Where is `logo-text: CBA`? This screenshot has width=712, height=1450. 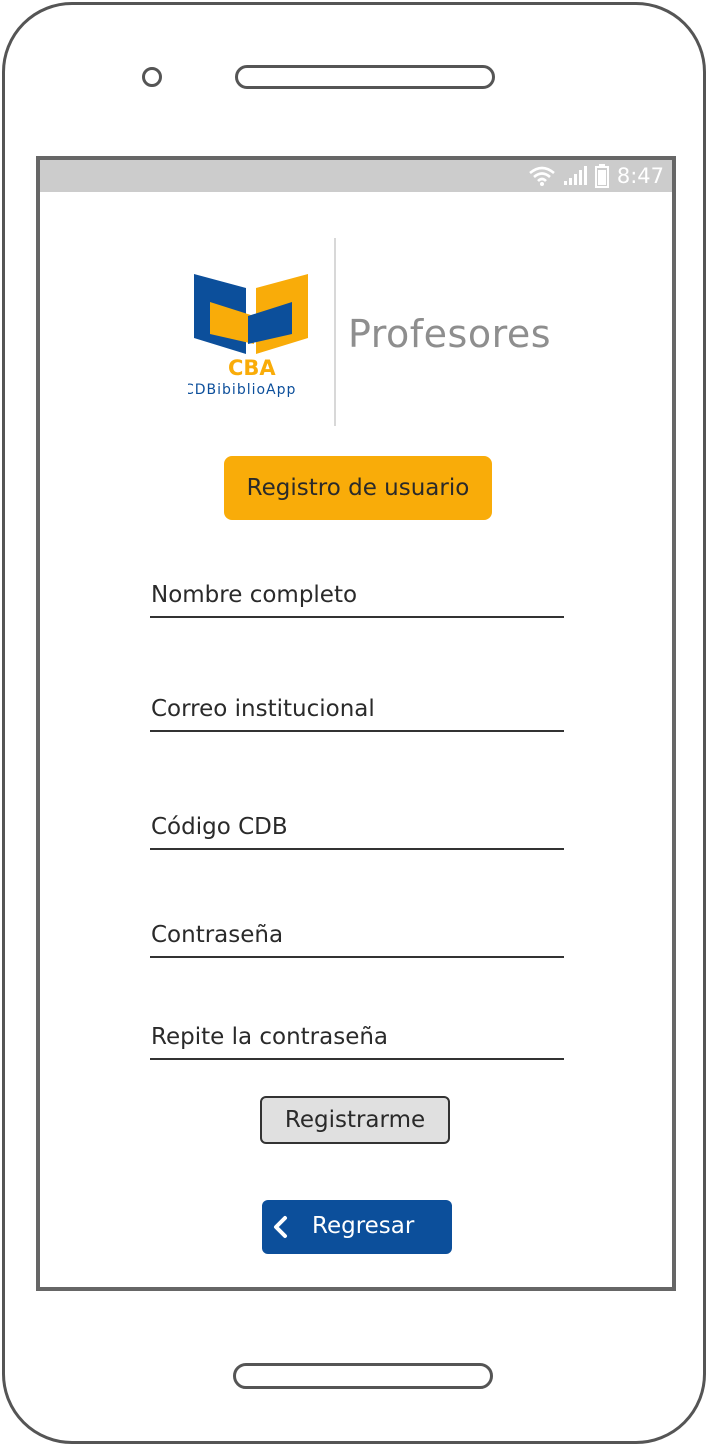 logo-text: CBA is located at coordinates (252, 368).